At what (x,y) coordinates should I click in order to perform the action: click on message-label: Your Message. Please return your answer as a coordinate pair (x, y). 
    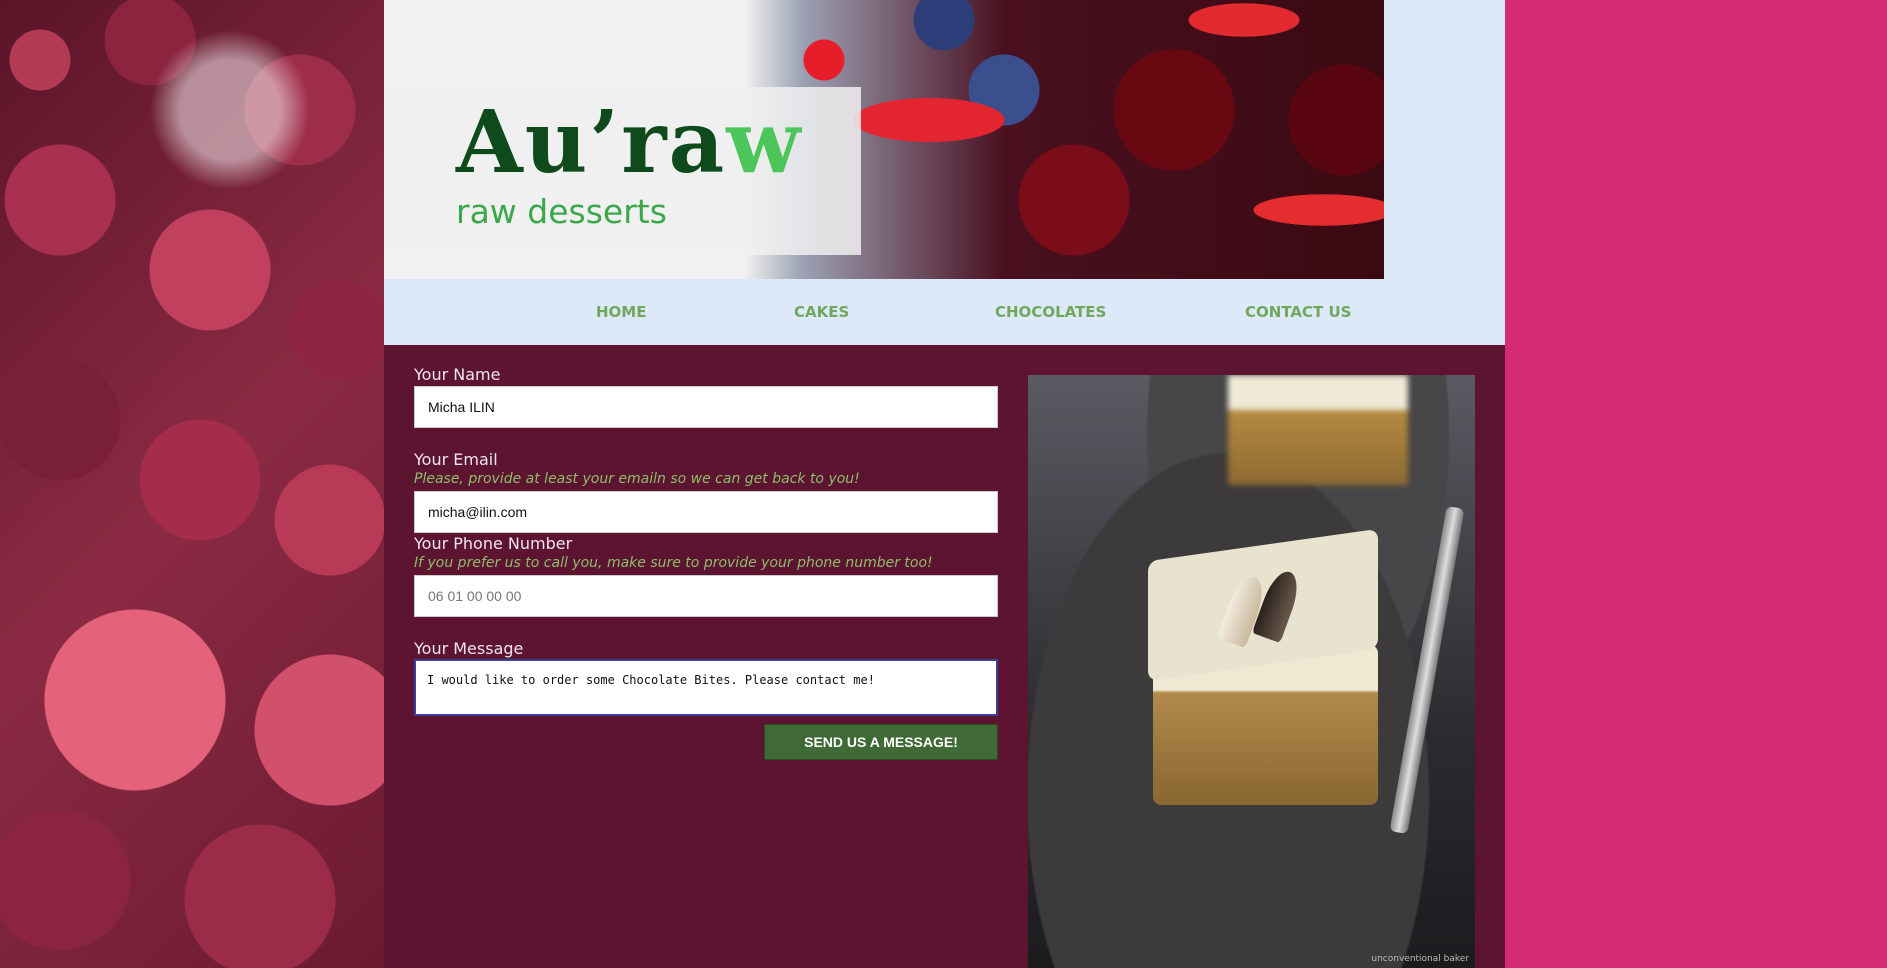
    Looking at the image, I should click on (469, 648).